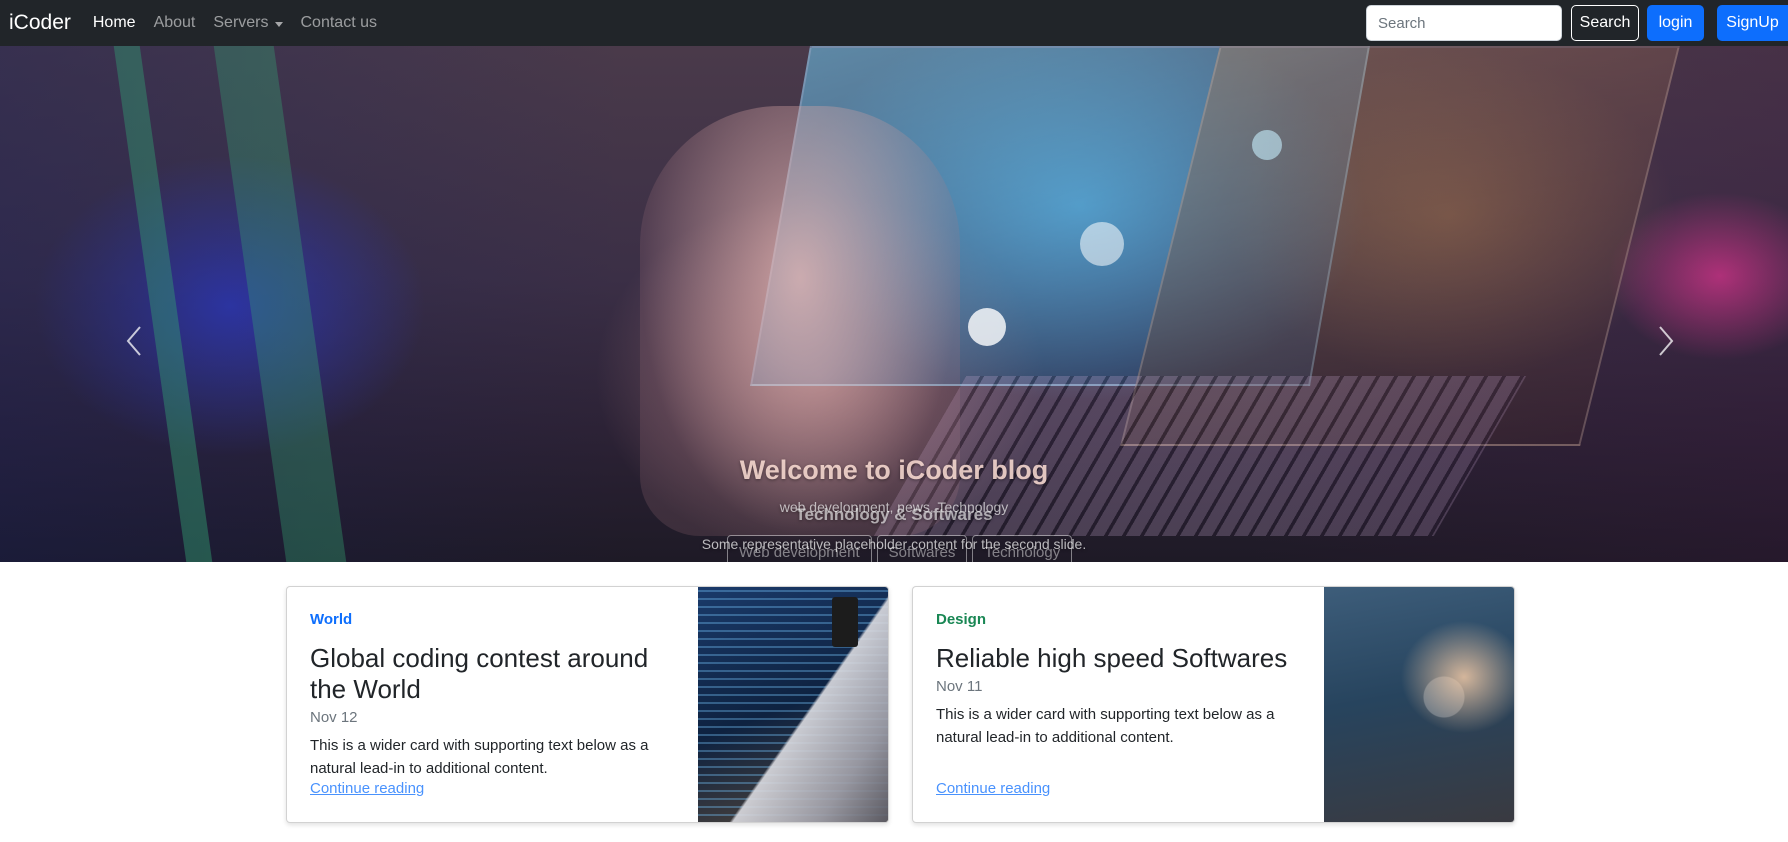 The height and width of the screenshot is (842, 1788). What do you see at coordinates (961, 619) in the screenshot?
I see `card-category: Design` at bounding box center [961, 619].